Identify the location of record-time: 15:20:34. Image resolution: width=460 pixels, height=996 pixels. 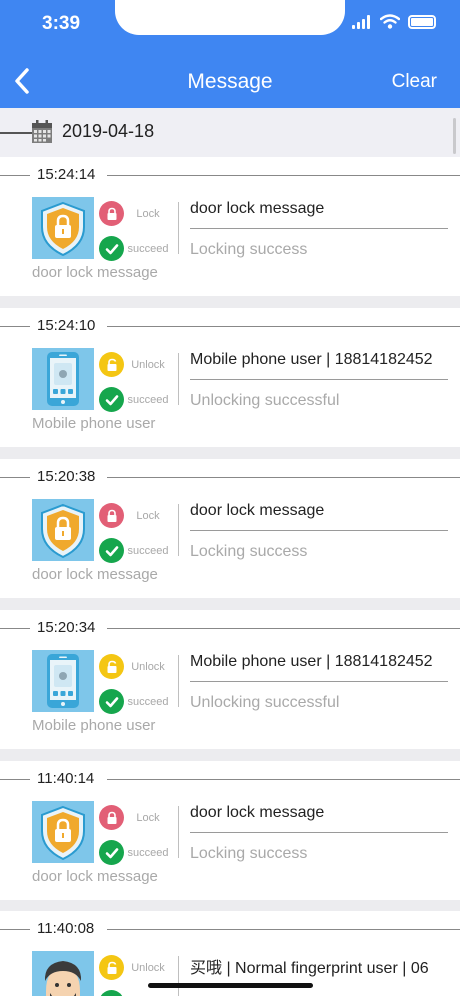
(66, 627).